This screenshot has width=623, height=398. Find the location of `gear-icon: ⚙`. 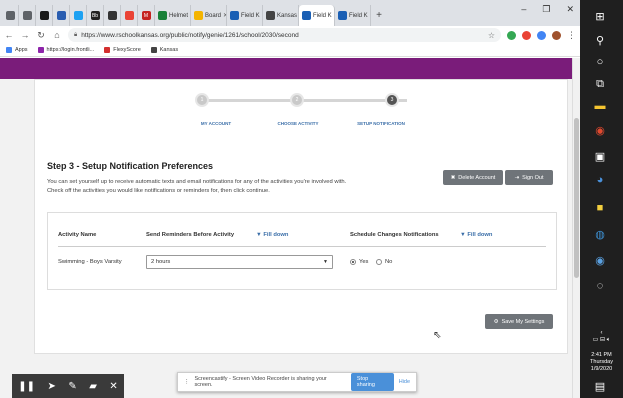

gear-icon: ⚙ is located at coordinates (496, 321).